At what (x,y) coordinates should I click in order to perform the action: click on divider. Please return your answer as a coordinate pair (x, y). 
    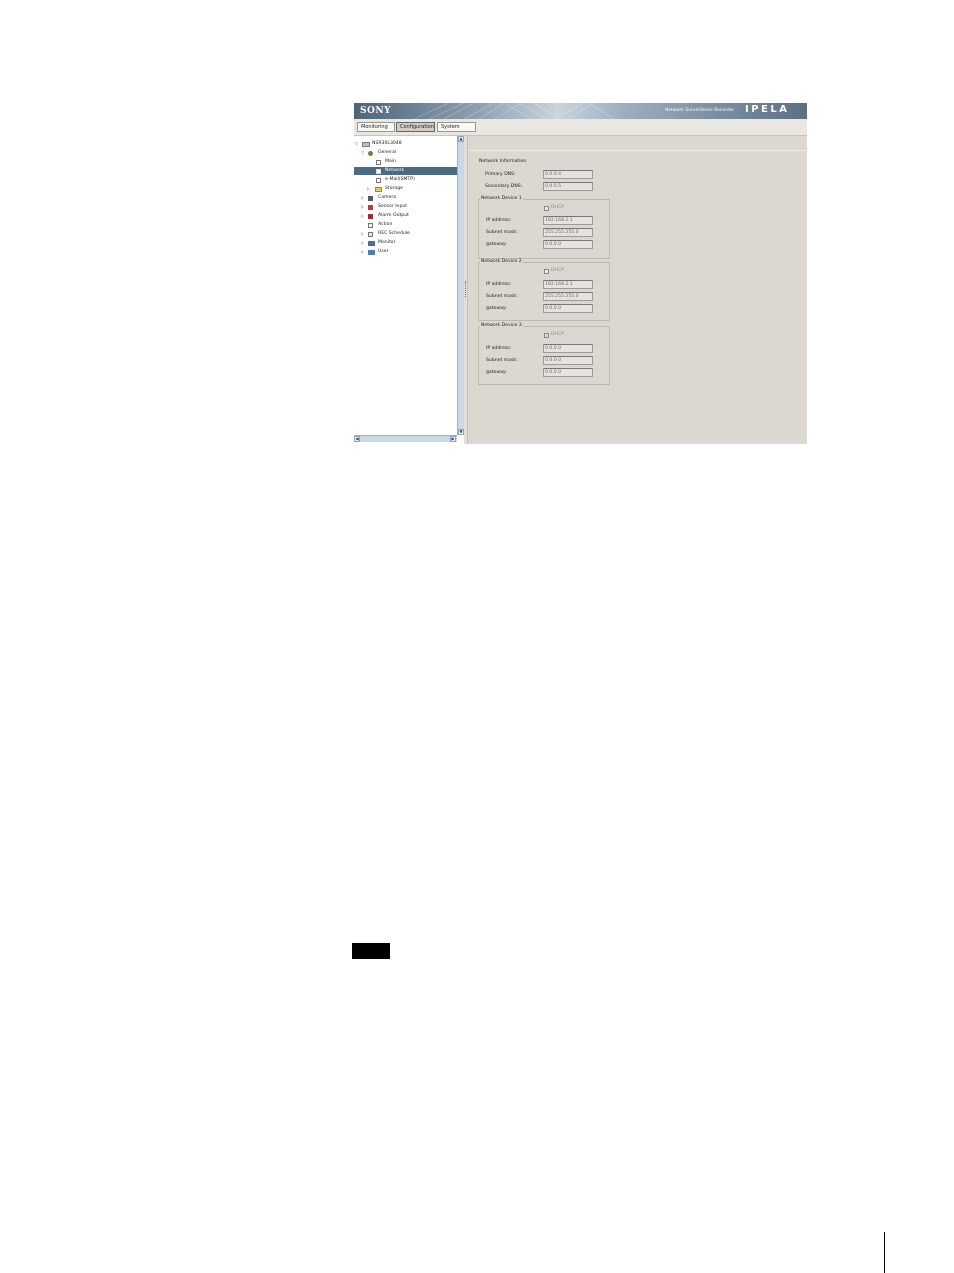
    Looking at the image, I should click on (637, 150).